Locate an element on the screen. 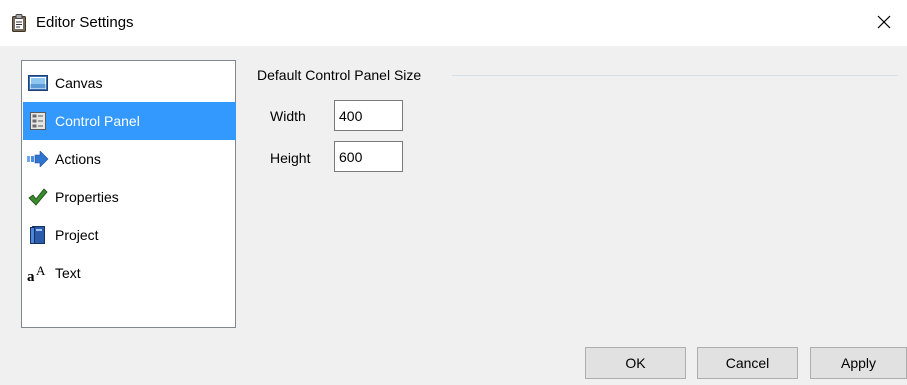  group-title: Default Control Panel Size is located at coordinates (339, 75).